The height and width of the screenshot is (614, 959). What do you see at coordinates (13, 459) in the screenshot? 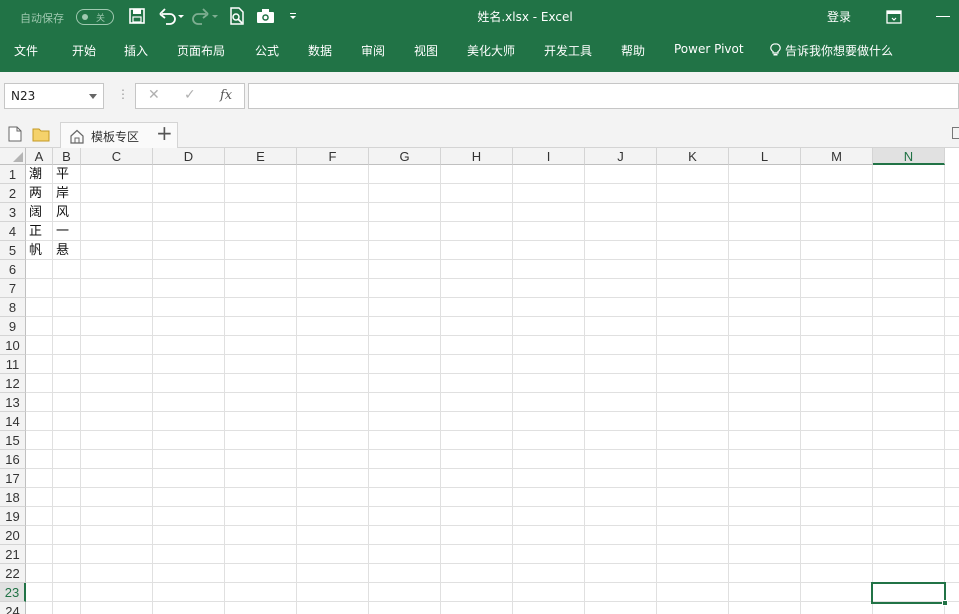
I see `row-header-16: 16` at bounding box center [13, 459].